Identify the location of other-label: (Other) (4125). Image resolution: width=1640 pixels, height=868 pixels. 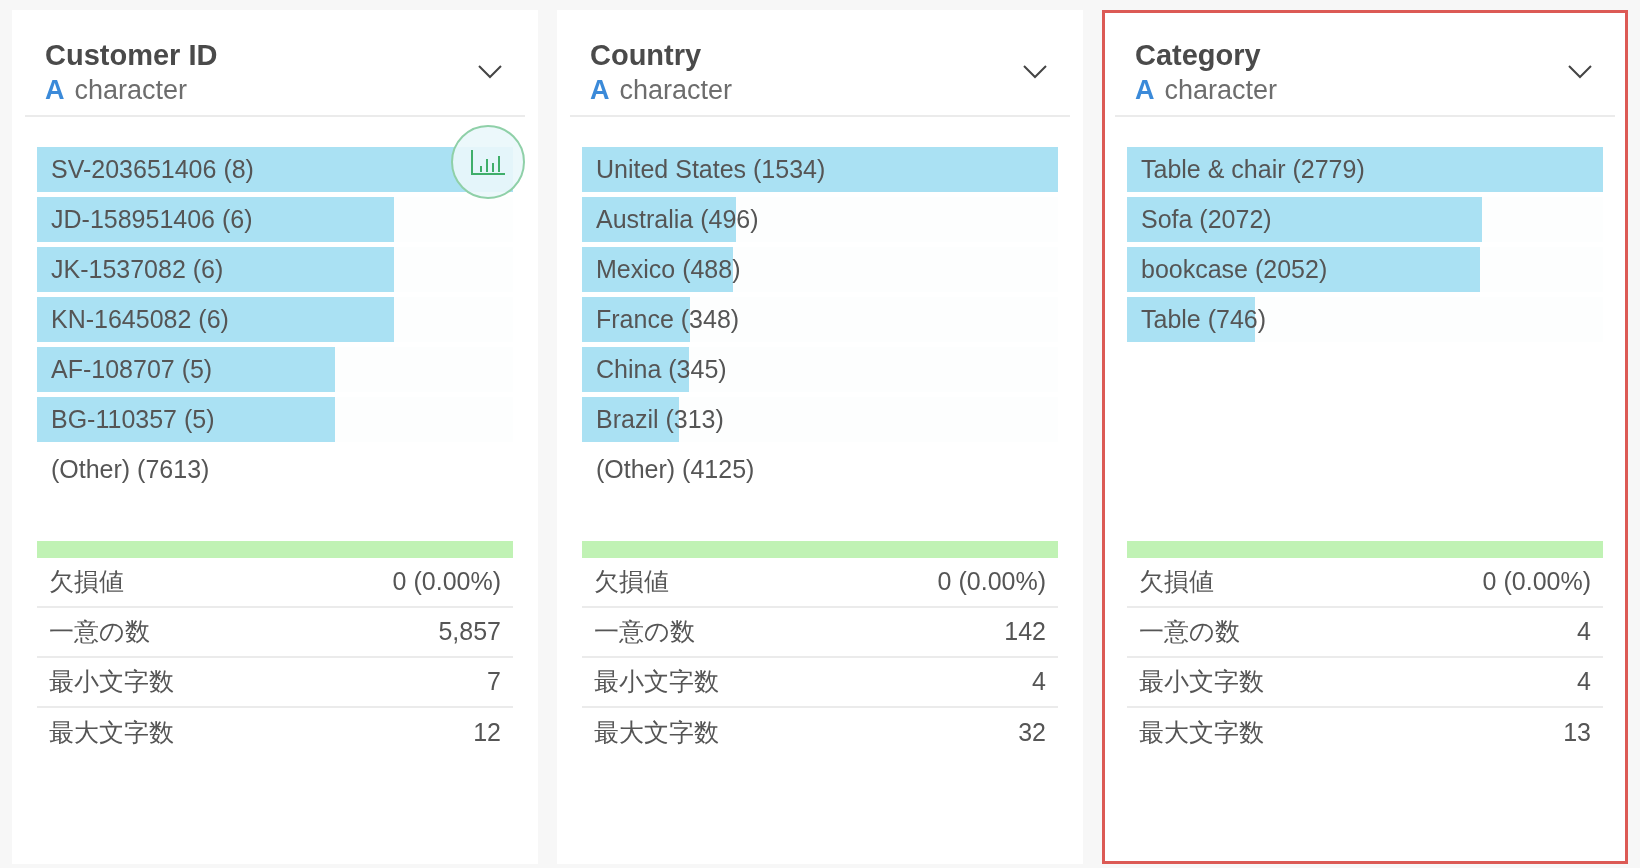
(675, 469).